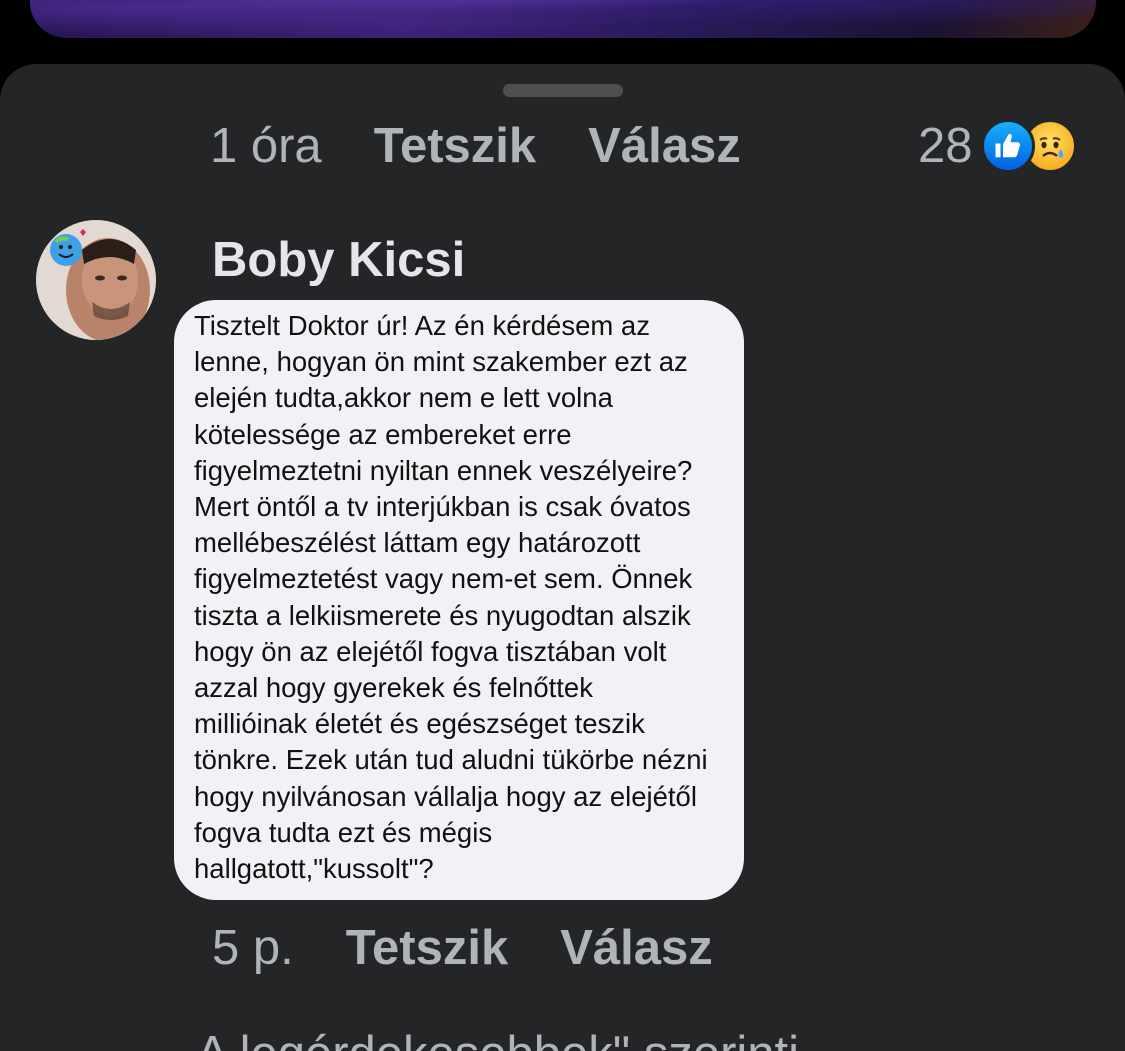 This screenshot has height=1051, width=1125. I want to click on reaction-summary: 28, so click(997, 146).